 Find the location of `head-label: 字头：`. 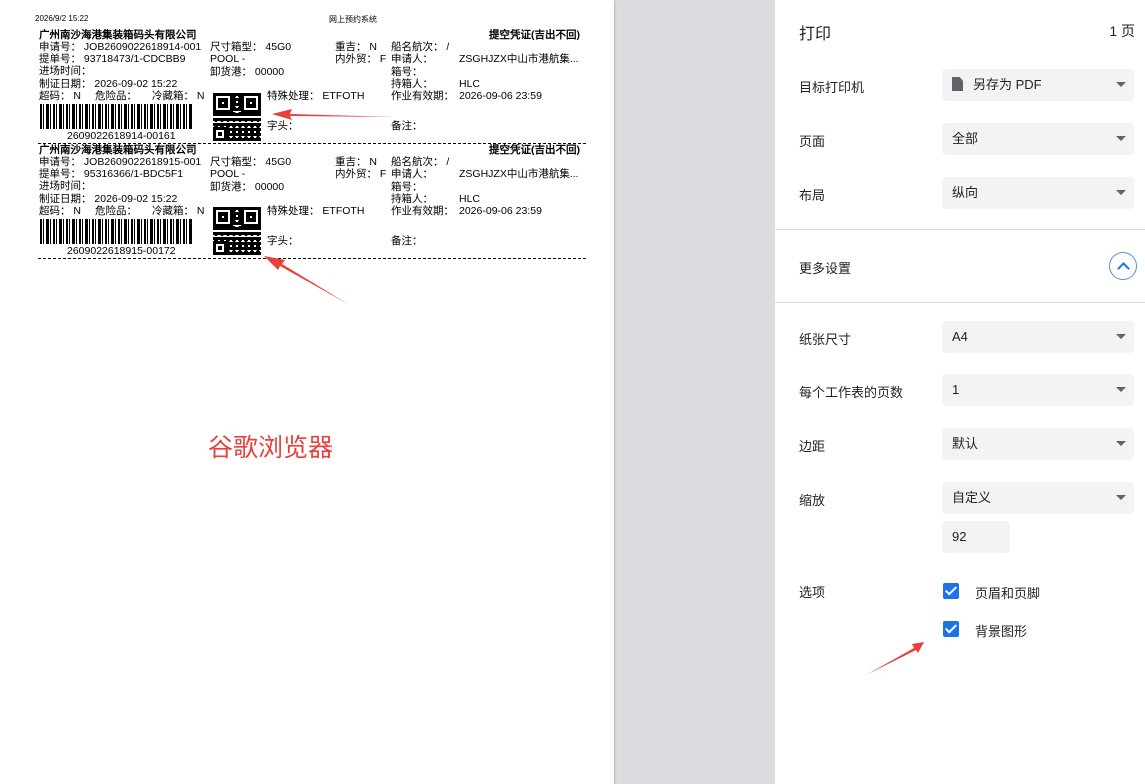

head-label: 字头： is located at coordinates (283, 241).